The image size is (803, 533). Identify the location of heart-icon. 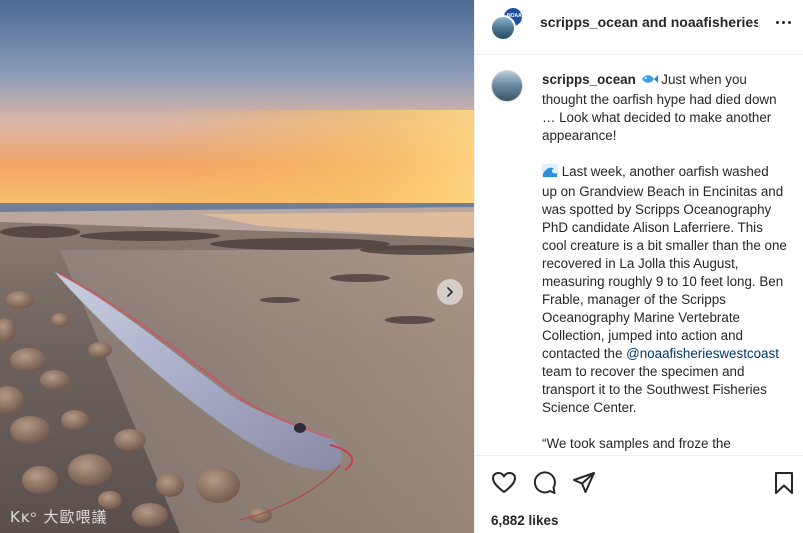
(504, 482).